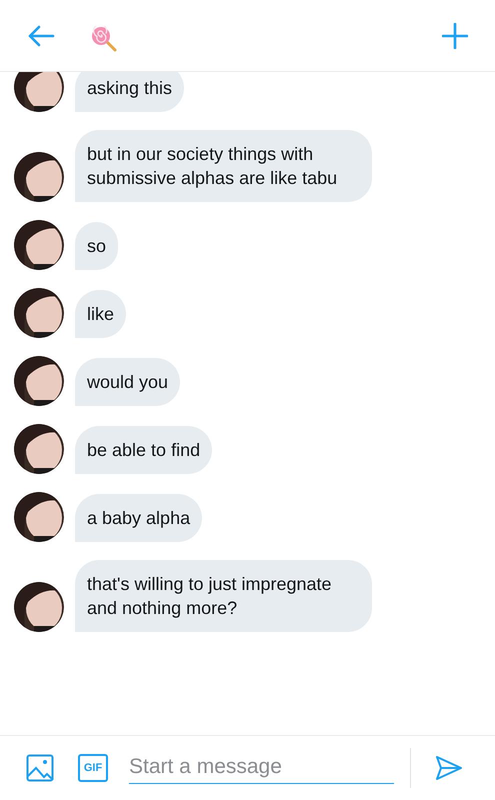 This screenshot has width=495, height=800. I want to click on message-bubble: would you, so click(127, 382).